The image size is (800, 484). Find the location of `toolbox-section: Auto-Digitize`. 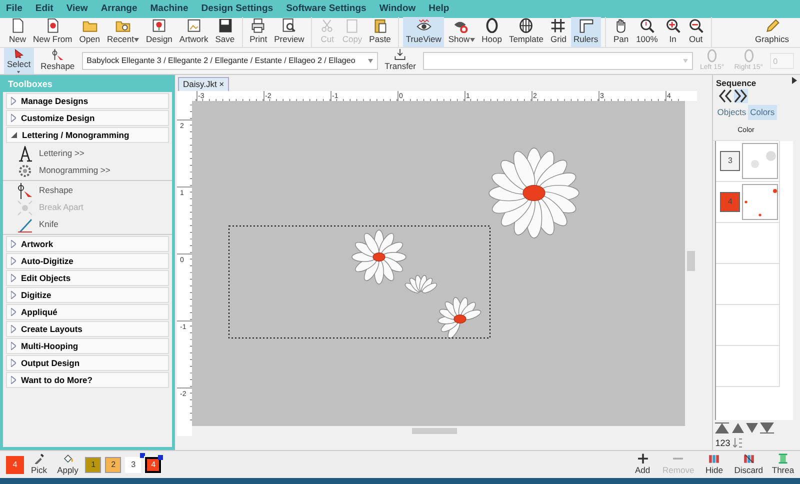

toolbox-section: Auto-Digitize is located at coordinates (87, 261).